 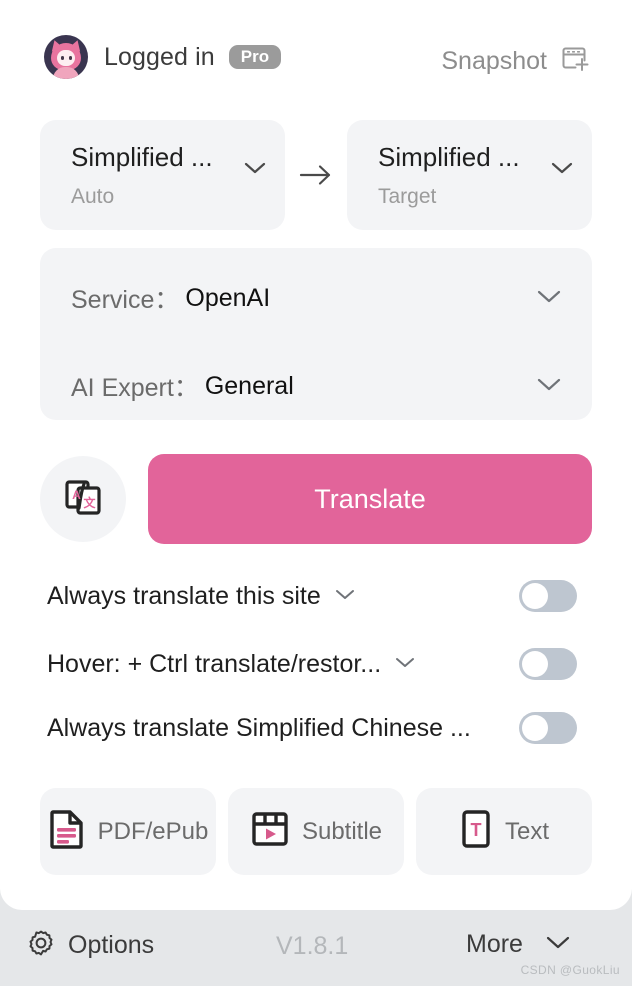 I want to click on translate-language-icon-button: A 文, so click(x=83, y=499).